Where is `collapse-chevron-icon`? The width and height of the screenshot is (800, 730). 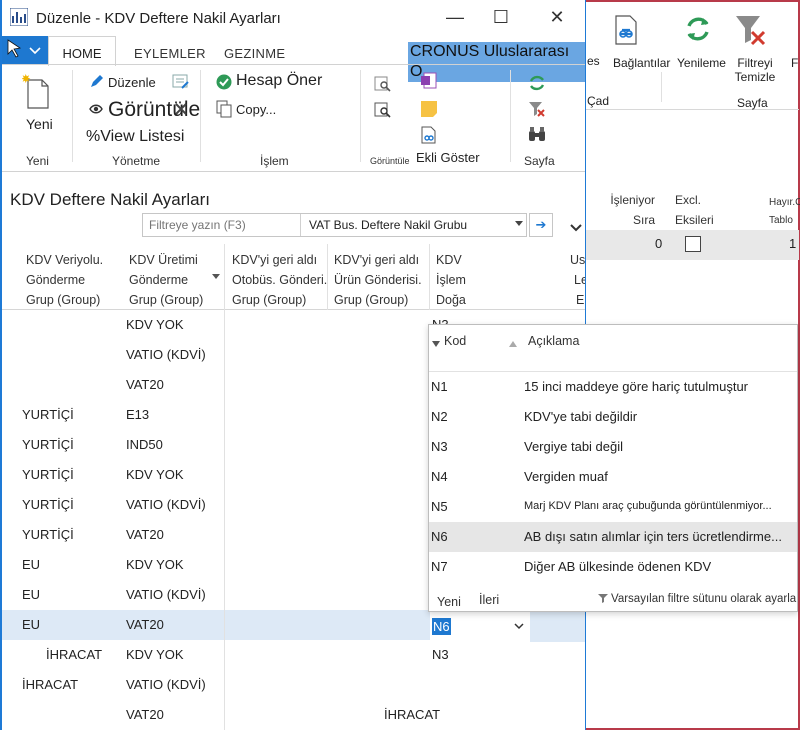 collapse-chevron-icon is located at coordinates (576, 228).